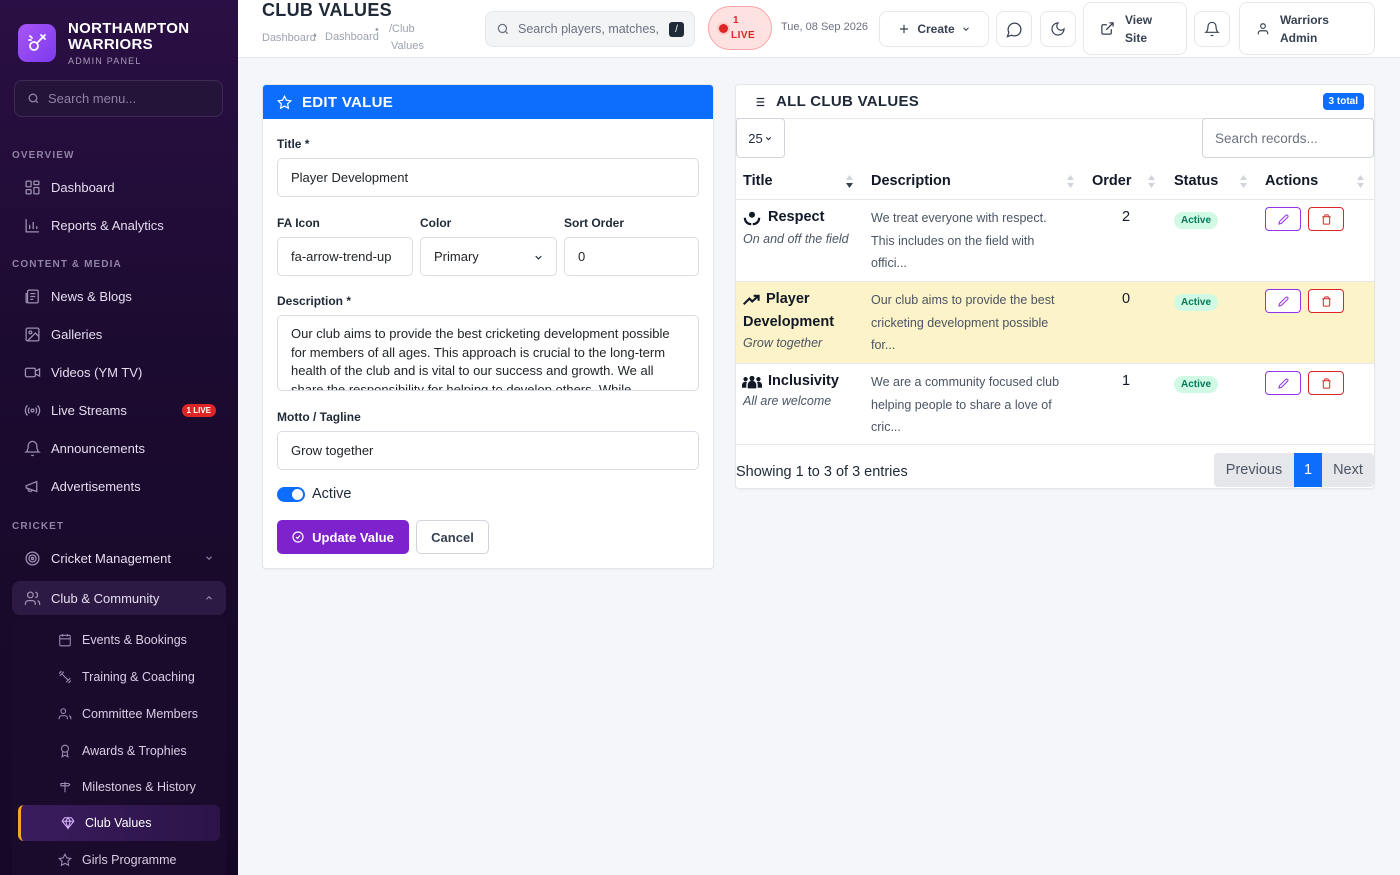 The image size is (1400, 875). I want to click on column-header-description: Description, so click(911, 181).